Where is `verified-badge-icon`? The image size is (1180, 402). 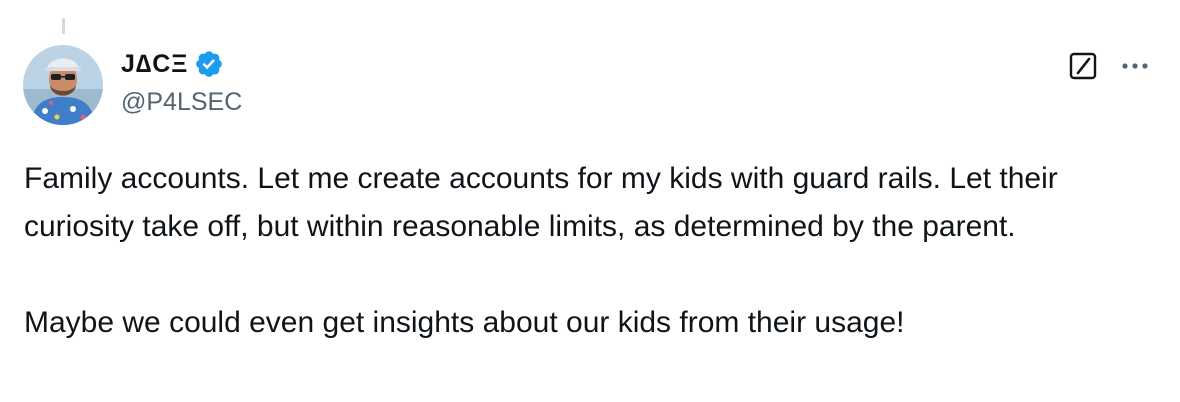 verified-badge-icon is located at coordinates (209, 64).